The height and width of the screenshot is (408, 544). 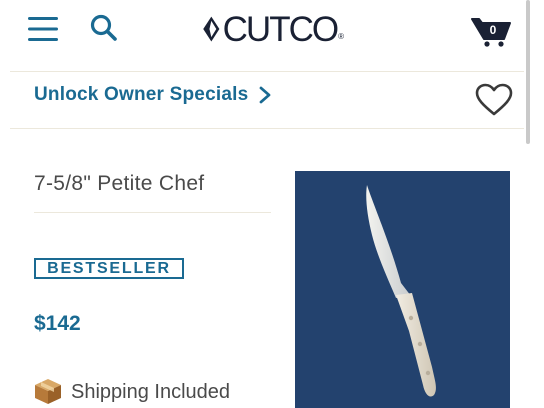 I want to click on package-box-icon, so click(x=48, y=391).